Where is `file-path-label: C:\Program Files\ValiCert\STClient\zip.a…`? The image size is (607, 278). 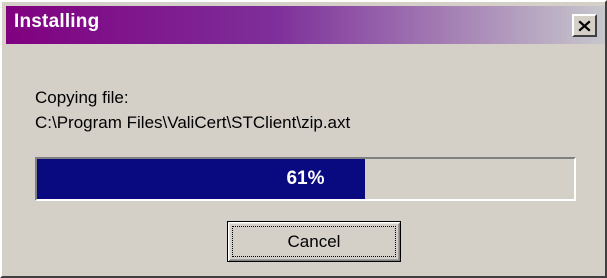 file-path-label: C:\Program Files\ValiCert\STClient\zip.a… is located at coordinates (193, 122).